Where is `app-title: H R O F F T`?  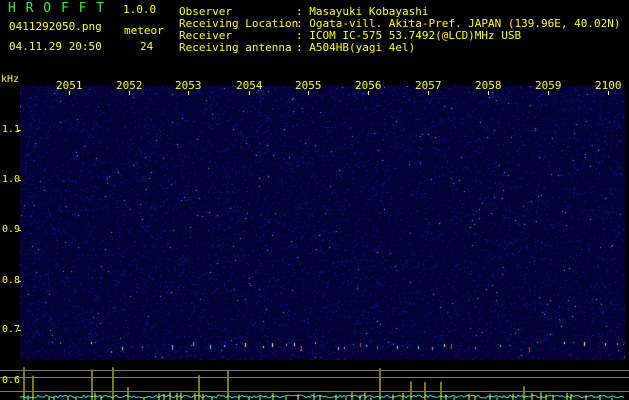
app-title: H R O F F T is located at coordinates (57, 8).